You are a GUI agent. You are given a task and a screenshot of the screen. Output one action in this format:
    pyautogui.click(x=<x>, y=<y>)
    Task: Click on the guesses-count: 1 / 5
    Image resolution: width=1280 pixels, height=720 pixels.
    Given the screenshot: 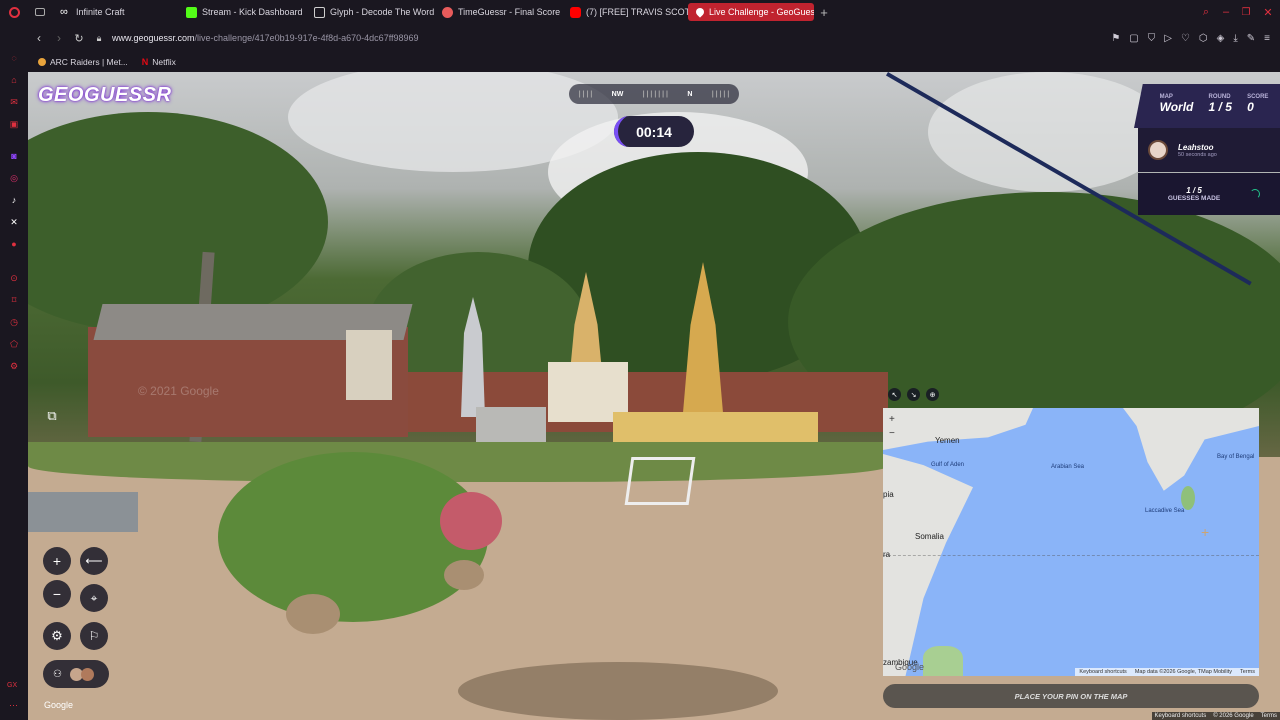 What is the action you would take?
    pyautogui.click(x=1194, y=190)
    